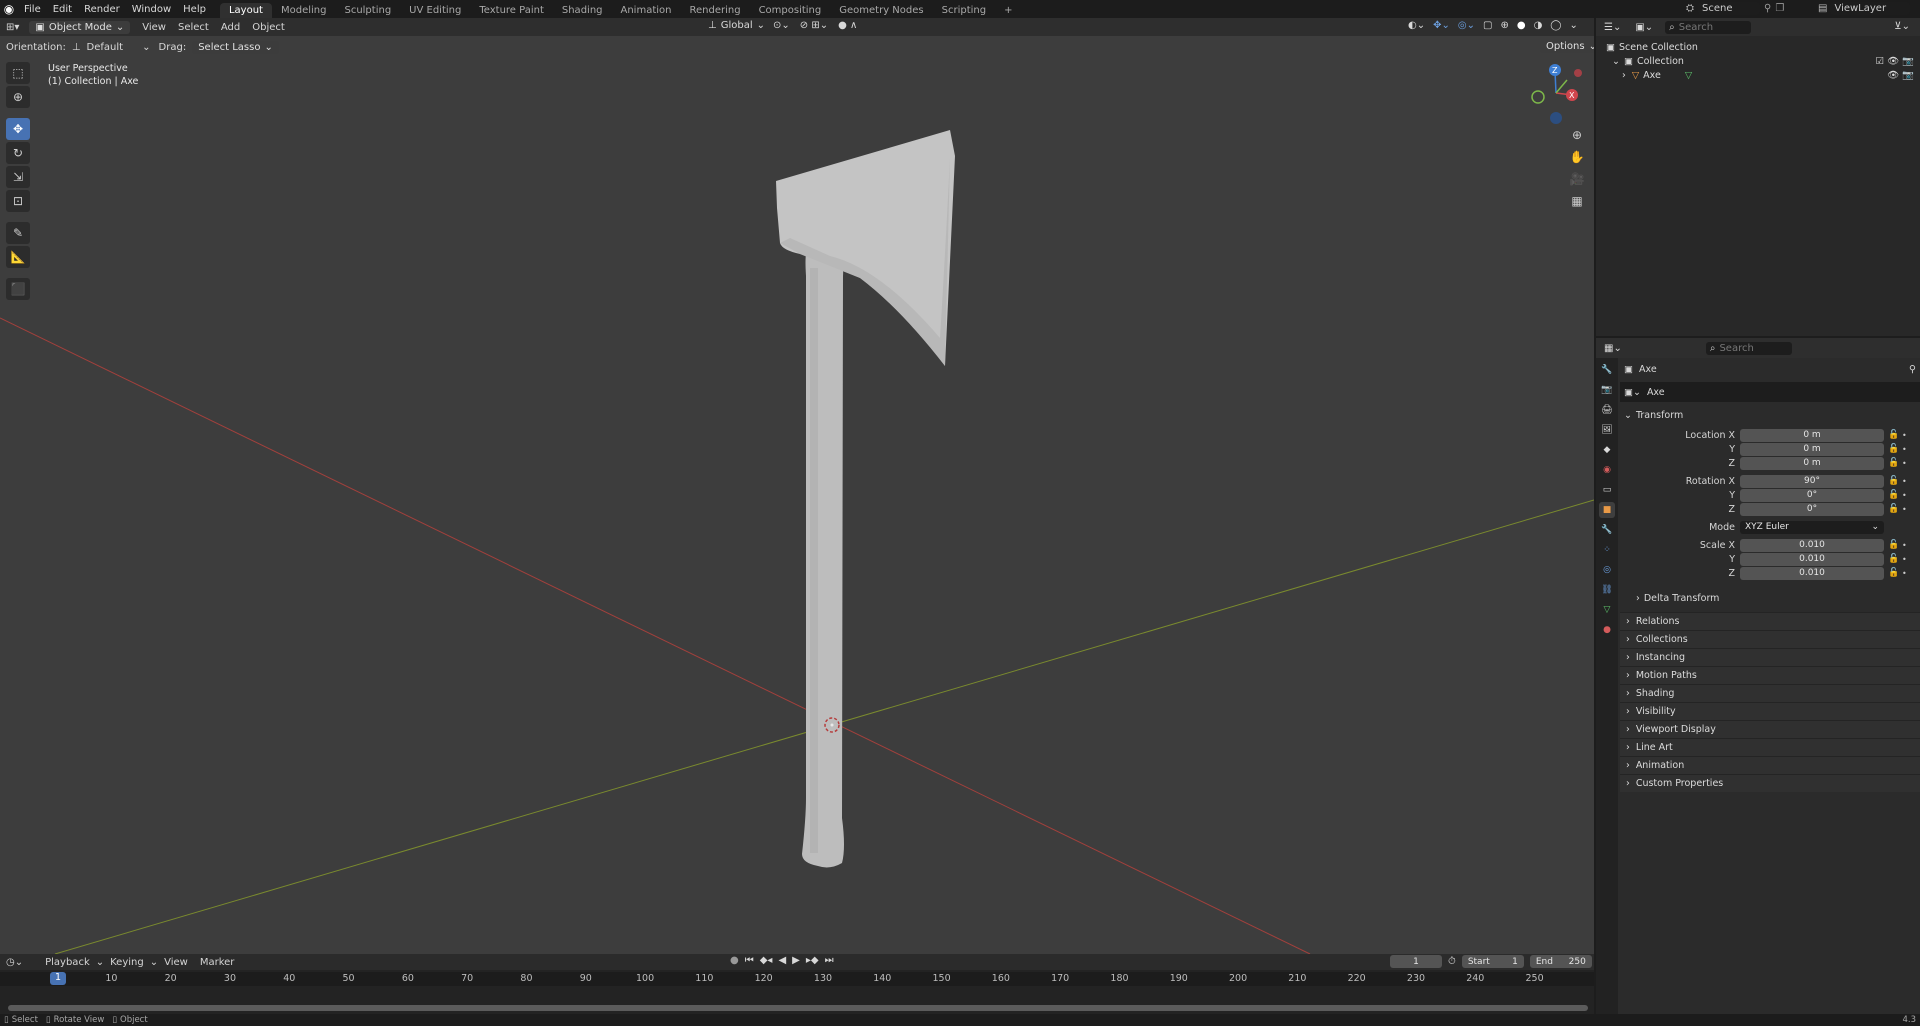 Image resolution: width=1920 pixels, height=1026 pixels. I want to click on particles-tab-icon: ⁘, so click(1607, 550).